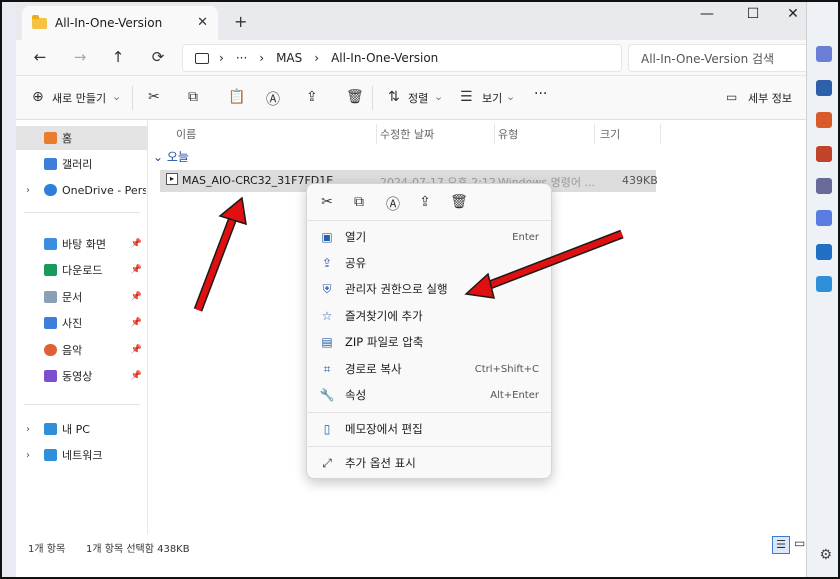 The image size is (840, 579). What do you see at coordinates (430, 237) in the screenshot?
I see `menu-item-open: ▣ 열기 Enter` at bounding box center [430, 237].